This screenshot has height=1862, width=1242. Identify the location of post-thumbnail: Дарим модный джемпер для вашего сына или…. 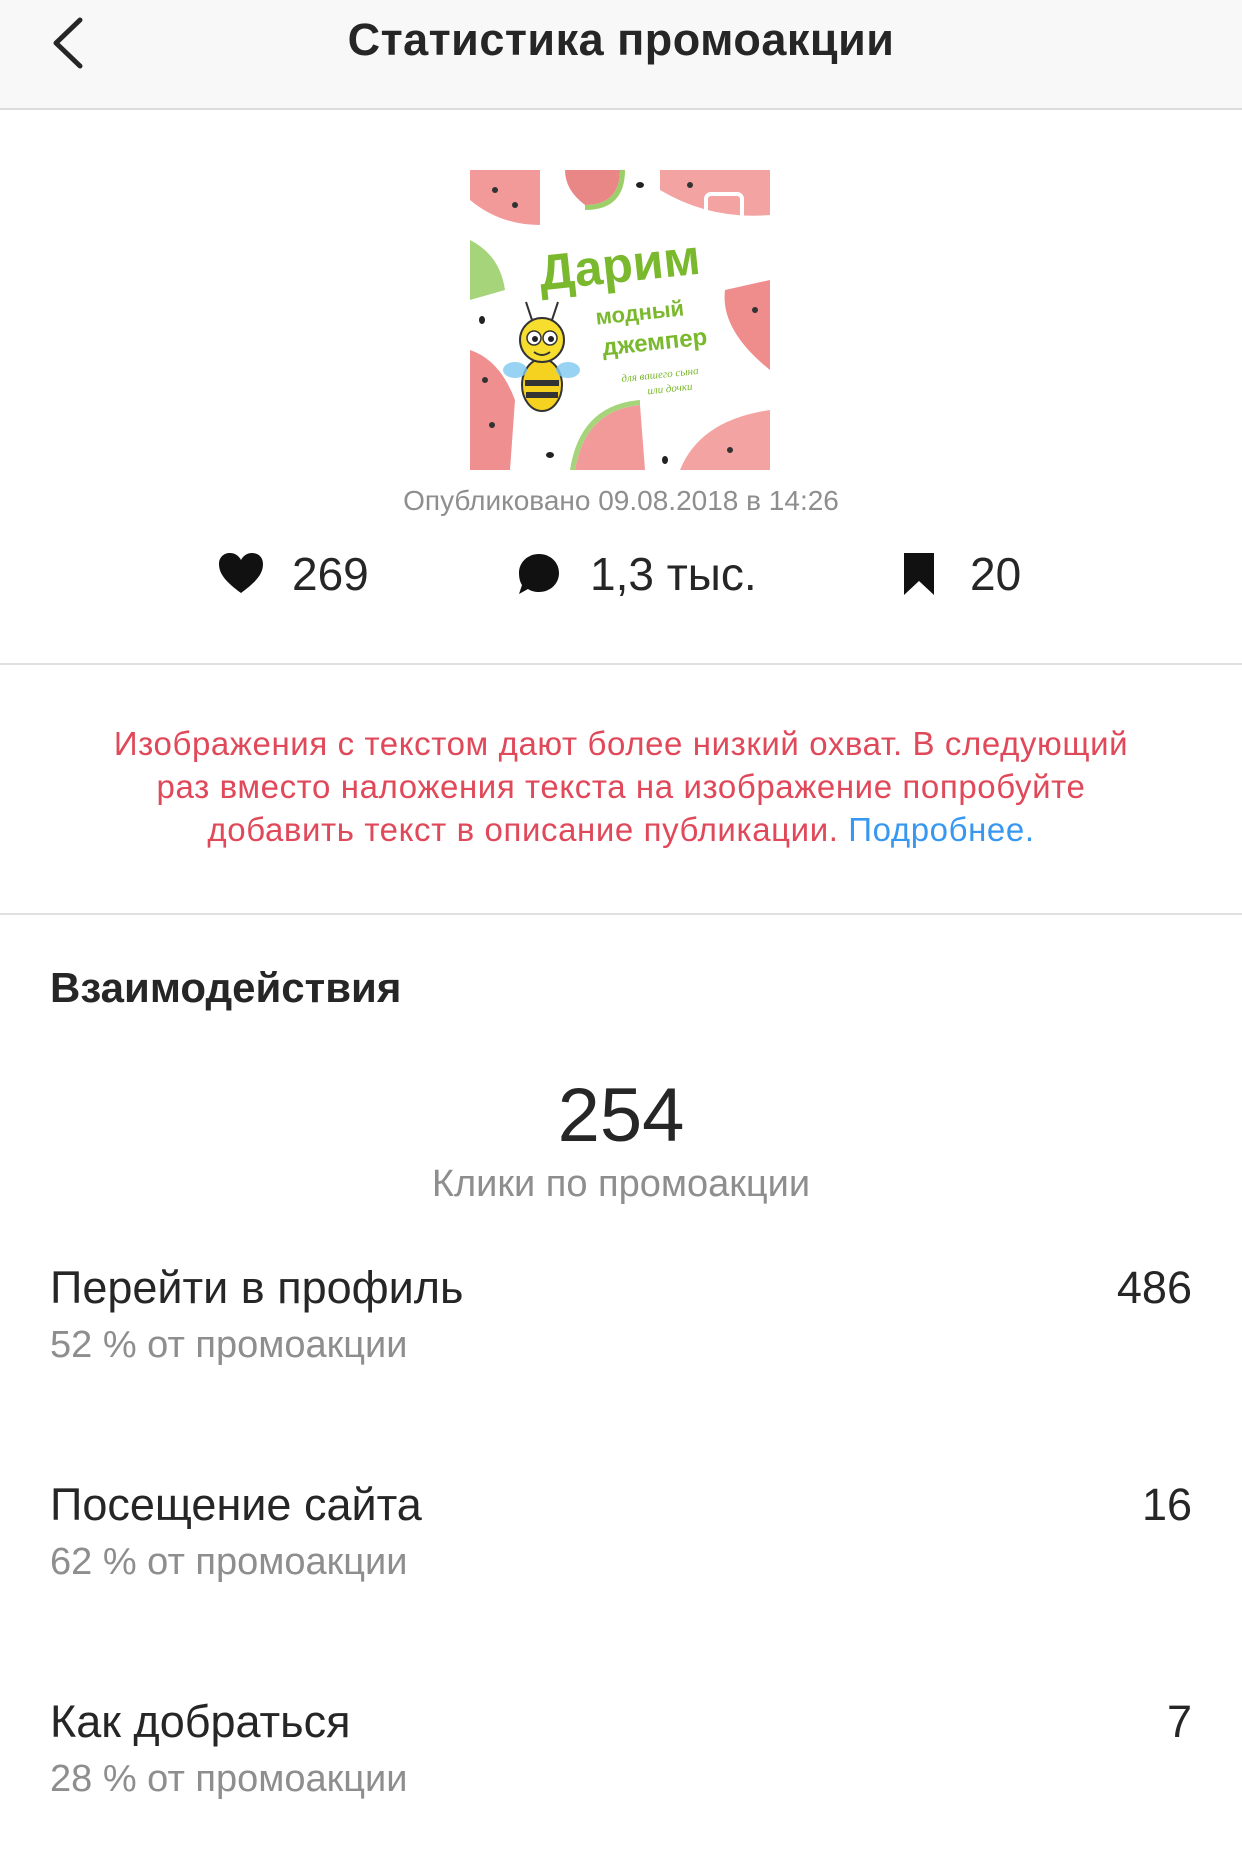
(620, 320).